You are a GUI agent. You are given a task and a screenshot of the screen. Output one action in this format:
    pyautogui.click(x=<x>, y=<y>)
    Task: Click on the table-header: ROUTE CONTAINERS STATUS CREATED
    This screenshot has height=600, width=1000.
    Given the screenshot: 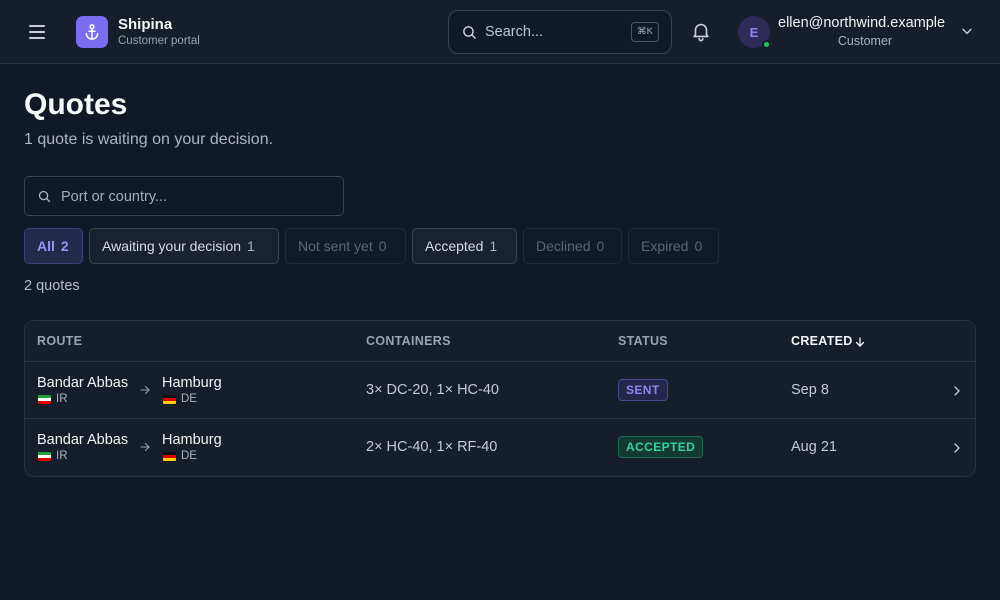 What is the action you would take?
    pyautogui.click(x=500, y=341)
    